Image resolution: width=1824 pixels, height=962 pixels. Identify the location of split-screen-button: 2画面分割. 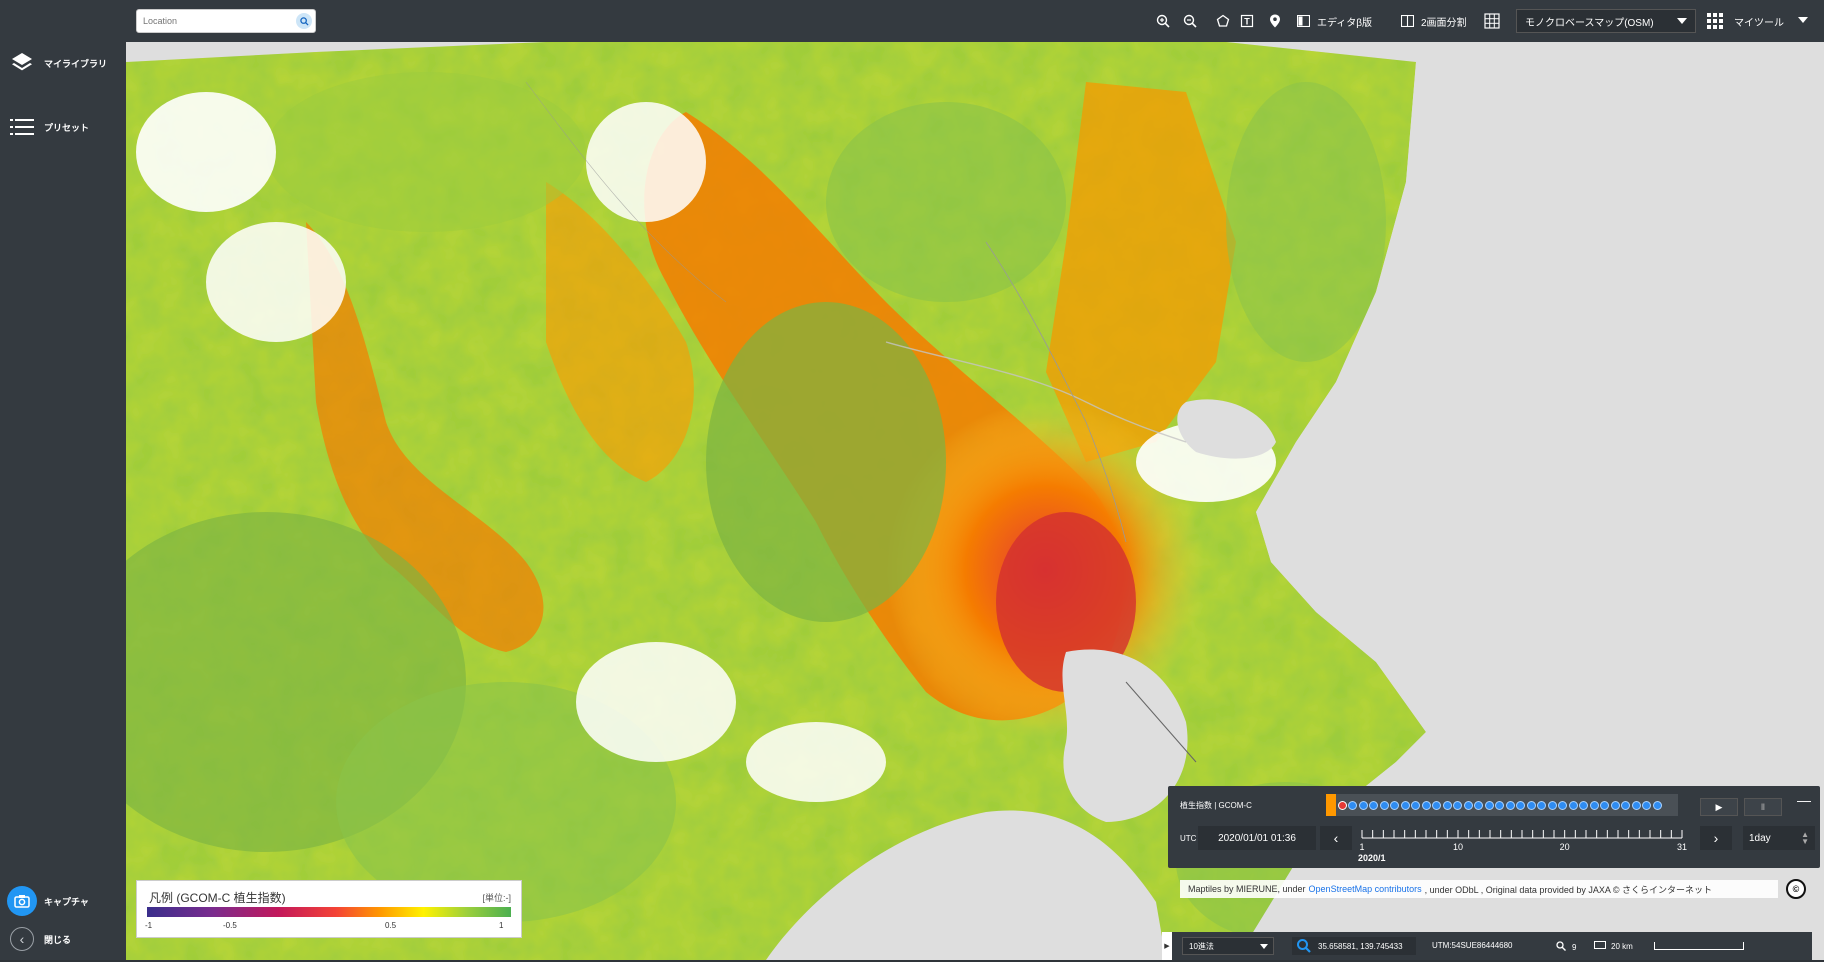
(1431, 21).